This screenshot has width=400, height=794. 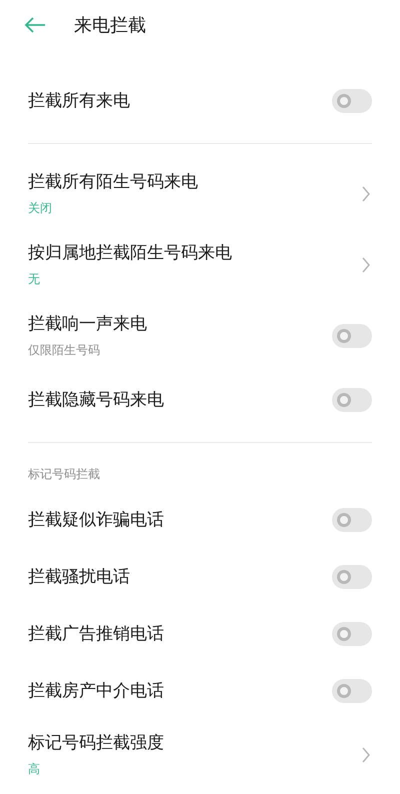 I want to click on section-heading: 标记号码拦截, so click(x=64, y=474).